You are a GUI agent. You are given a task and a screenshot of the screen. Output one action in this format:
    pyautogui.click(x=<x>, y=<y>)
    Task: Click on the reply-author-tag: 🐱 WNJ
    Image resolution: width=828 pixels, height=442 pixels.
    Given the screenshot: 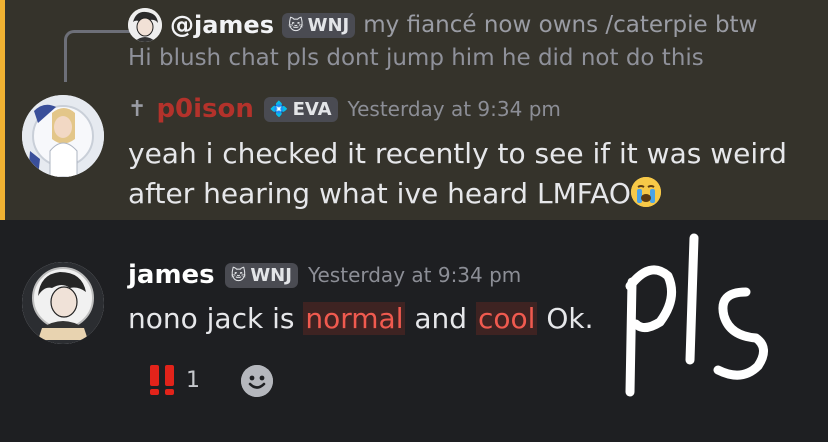 What is the action you would take?
    pyautogui.click(x=319, y=25)
    